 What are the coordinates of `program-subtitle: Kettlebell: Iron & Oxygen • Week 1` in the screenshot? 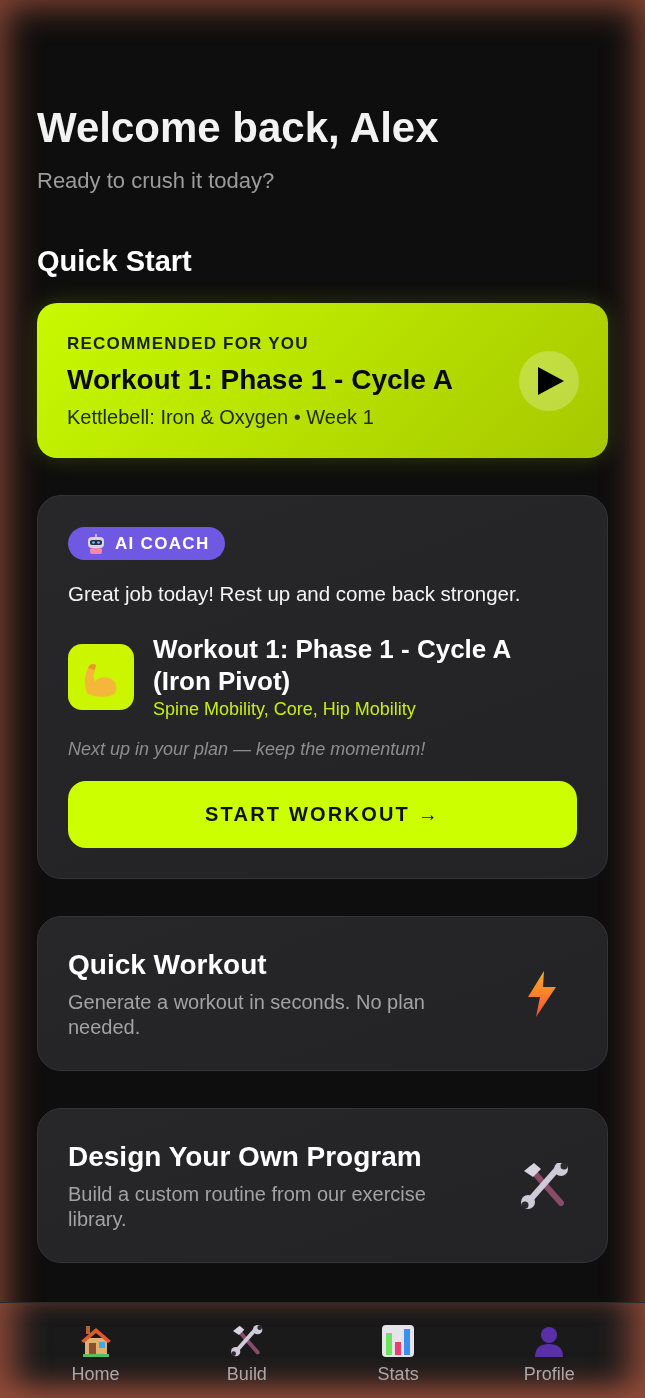 It's located at (221, 417).